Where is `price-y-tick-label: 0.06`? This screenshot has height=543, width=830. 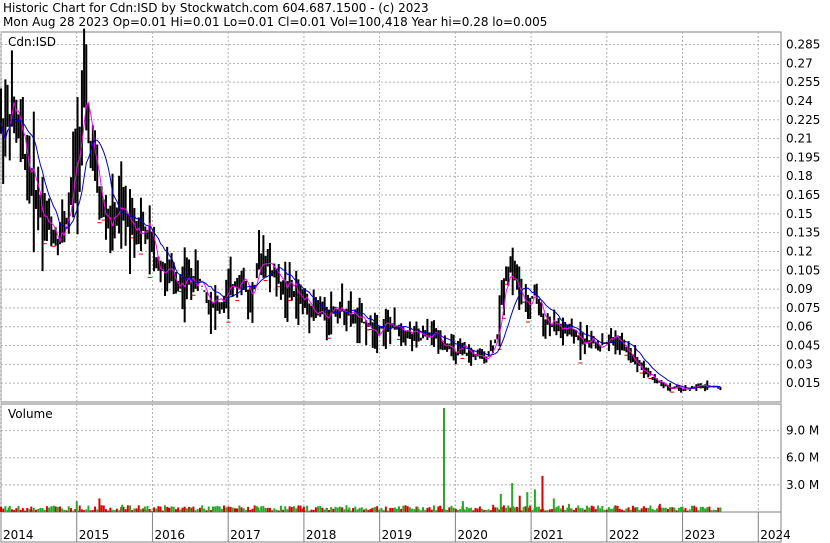
price-y-tick-label: 0.06 is located at coordinates (799, 327).